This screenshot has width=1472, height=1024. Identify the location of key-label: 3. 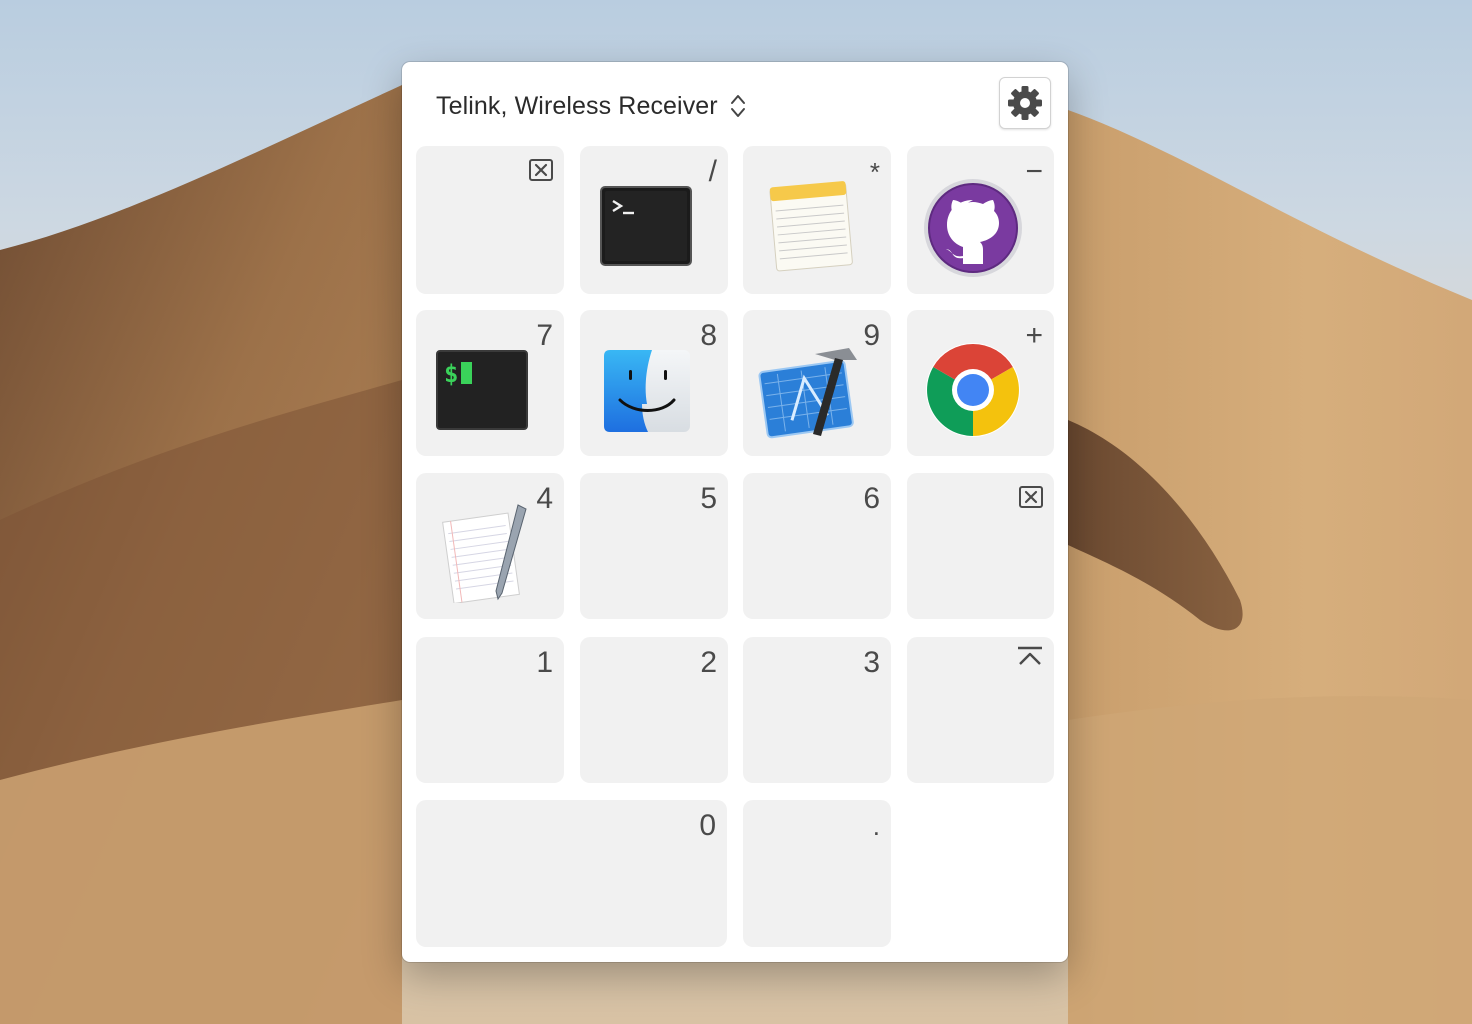
(871, 662).